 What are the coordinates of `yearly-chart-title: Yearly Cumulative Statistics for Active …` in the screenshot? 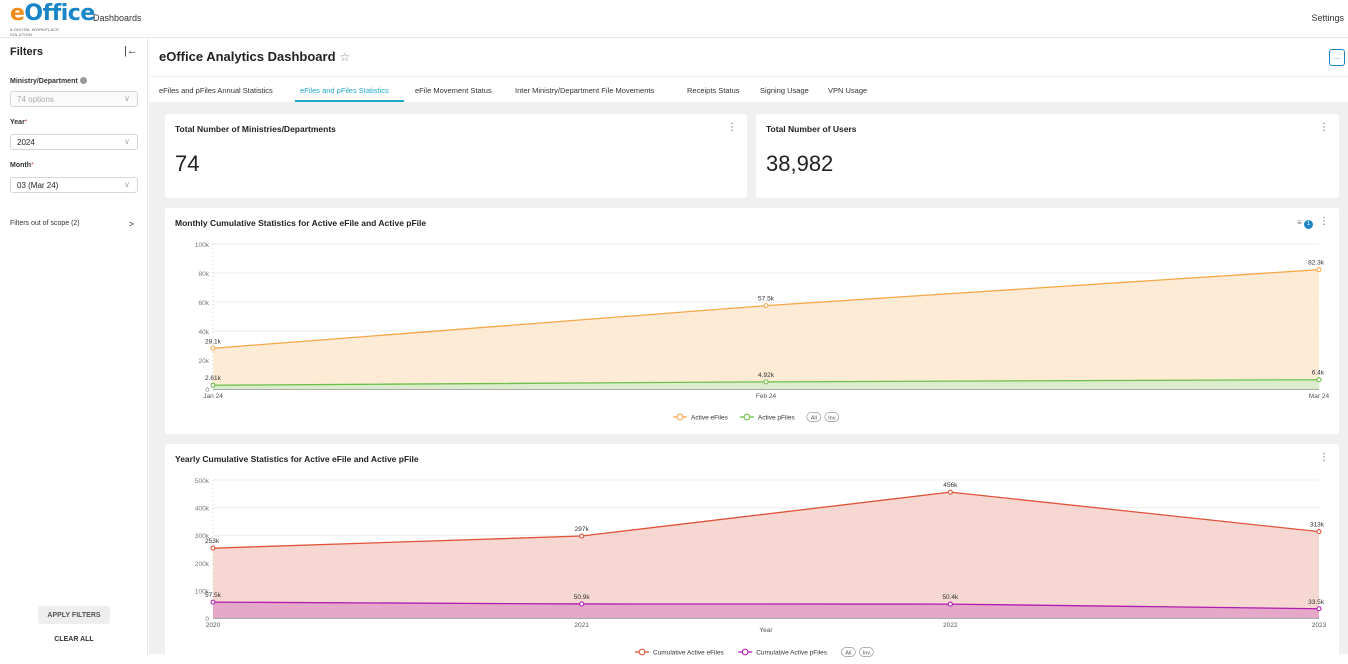 It's located at (297, 459).